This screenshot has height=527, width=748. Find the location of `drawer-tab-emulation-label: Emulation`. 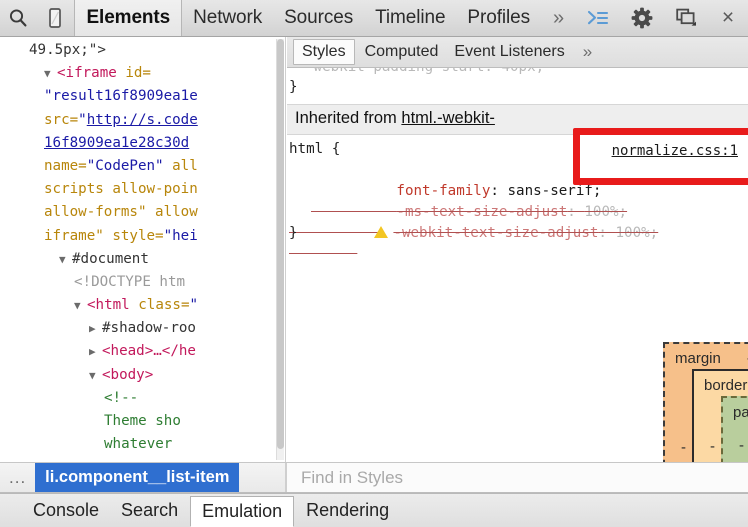

drawer-tab-emulation-label: Emulation is located at coordinates (242, 511).